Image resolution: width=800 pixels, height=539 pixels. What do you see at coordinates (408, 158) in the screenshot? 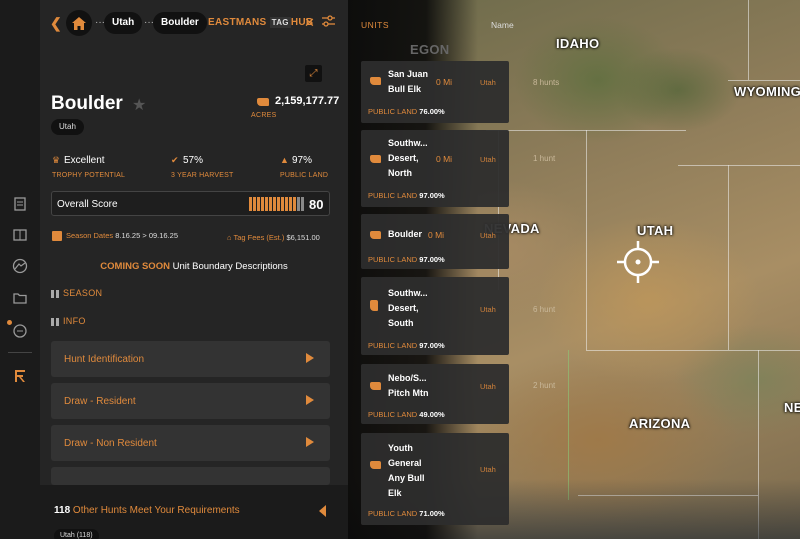
I see `unit-card-name: Southw... Desert, North` at bounding box center [408, 158].